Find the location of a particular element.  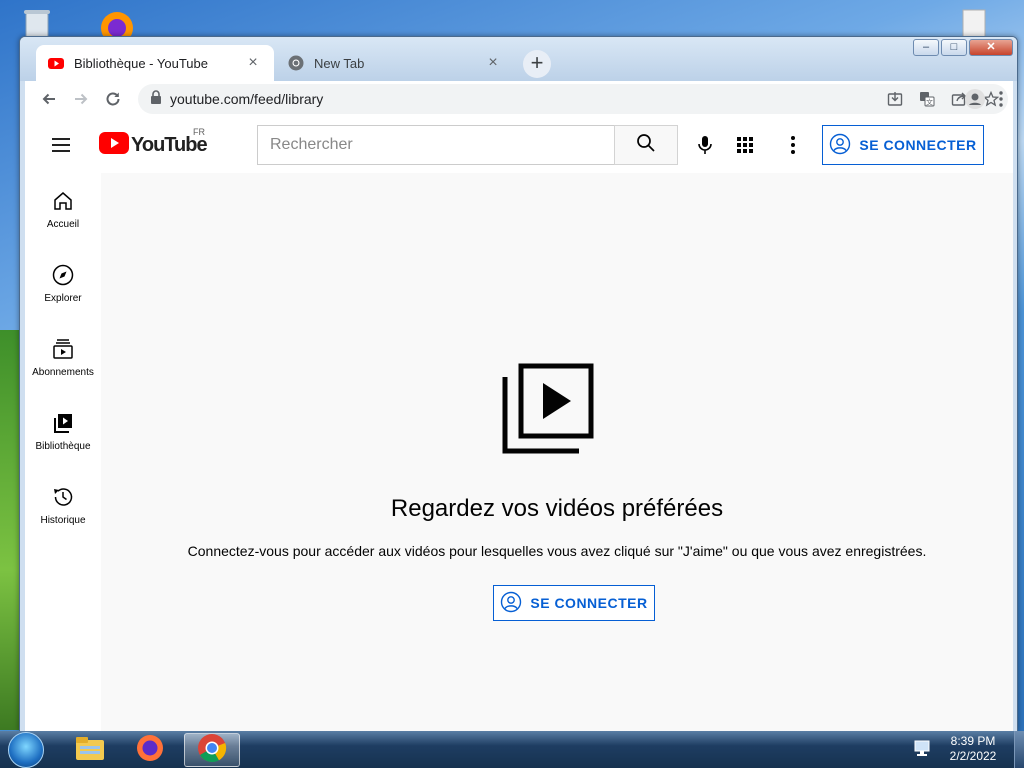

file-explorer-icon is located at coordinates (90, 750).